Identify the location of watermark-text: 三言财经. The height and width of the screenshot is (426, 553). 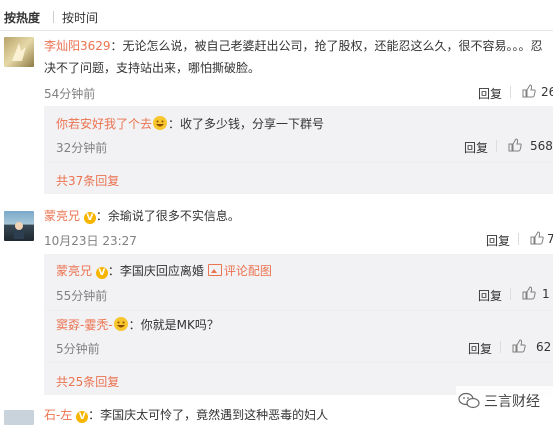
(512, 402).